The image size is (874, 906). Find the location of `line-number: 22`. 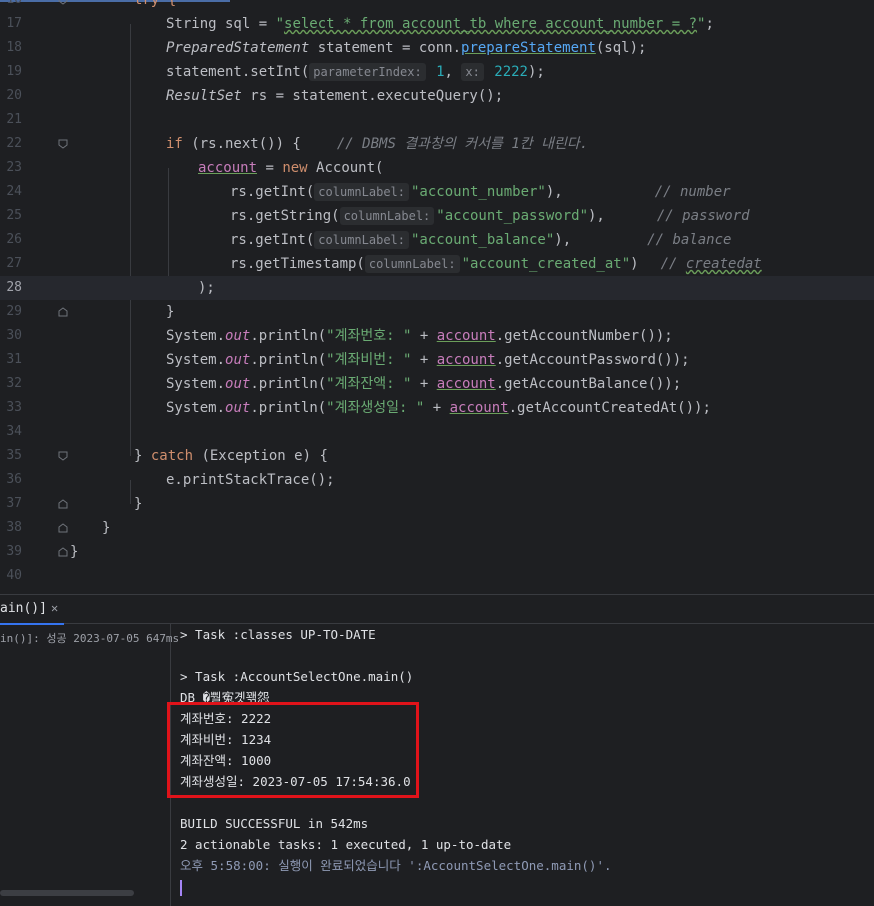

line-number: 22 is located at coordinates (14, 143).